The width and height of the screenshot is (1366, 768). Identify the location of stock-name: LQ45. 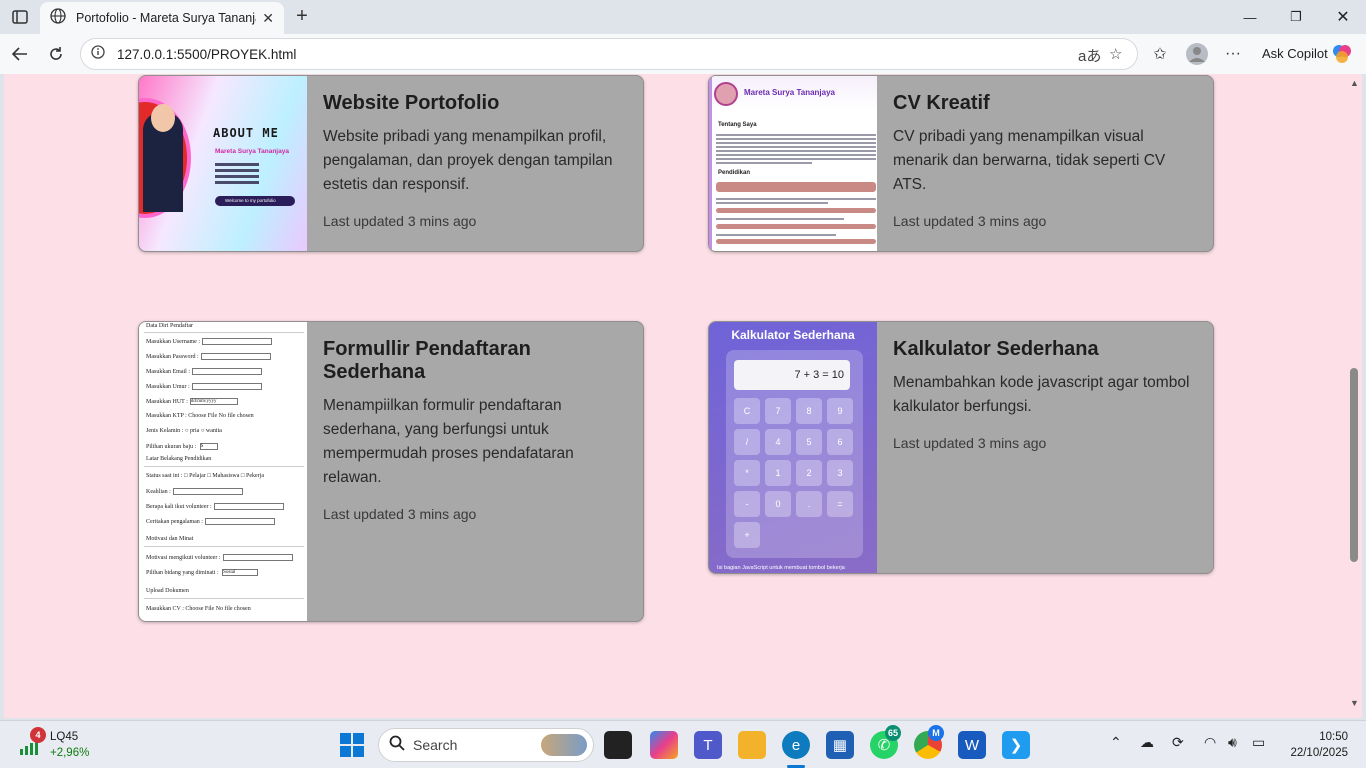
(64, 737).